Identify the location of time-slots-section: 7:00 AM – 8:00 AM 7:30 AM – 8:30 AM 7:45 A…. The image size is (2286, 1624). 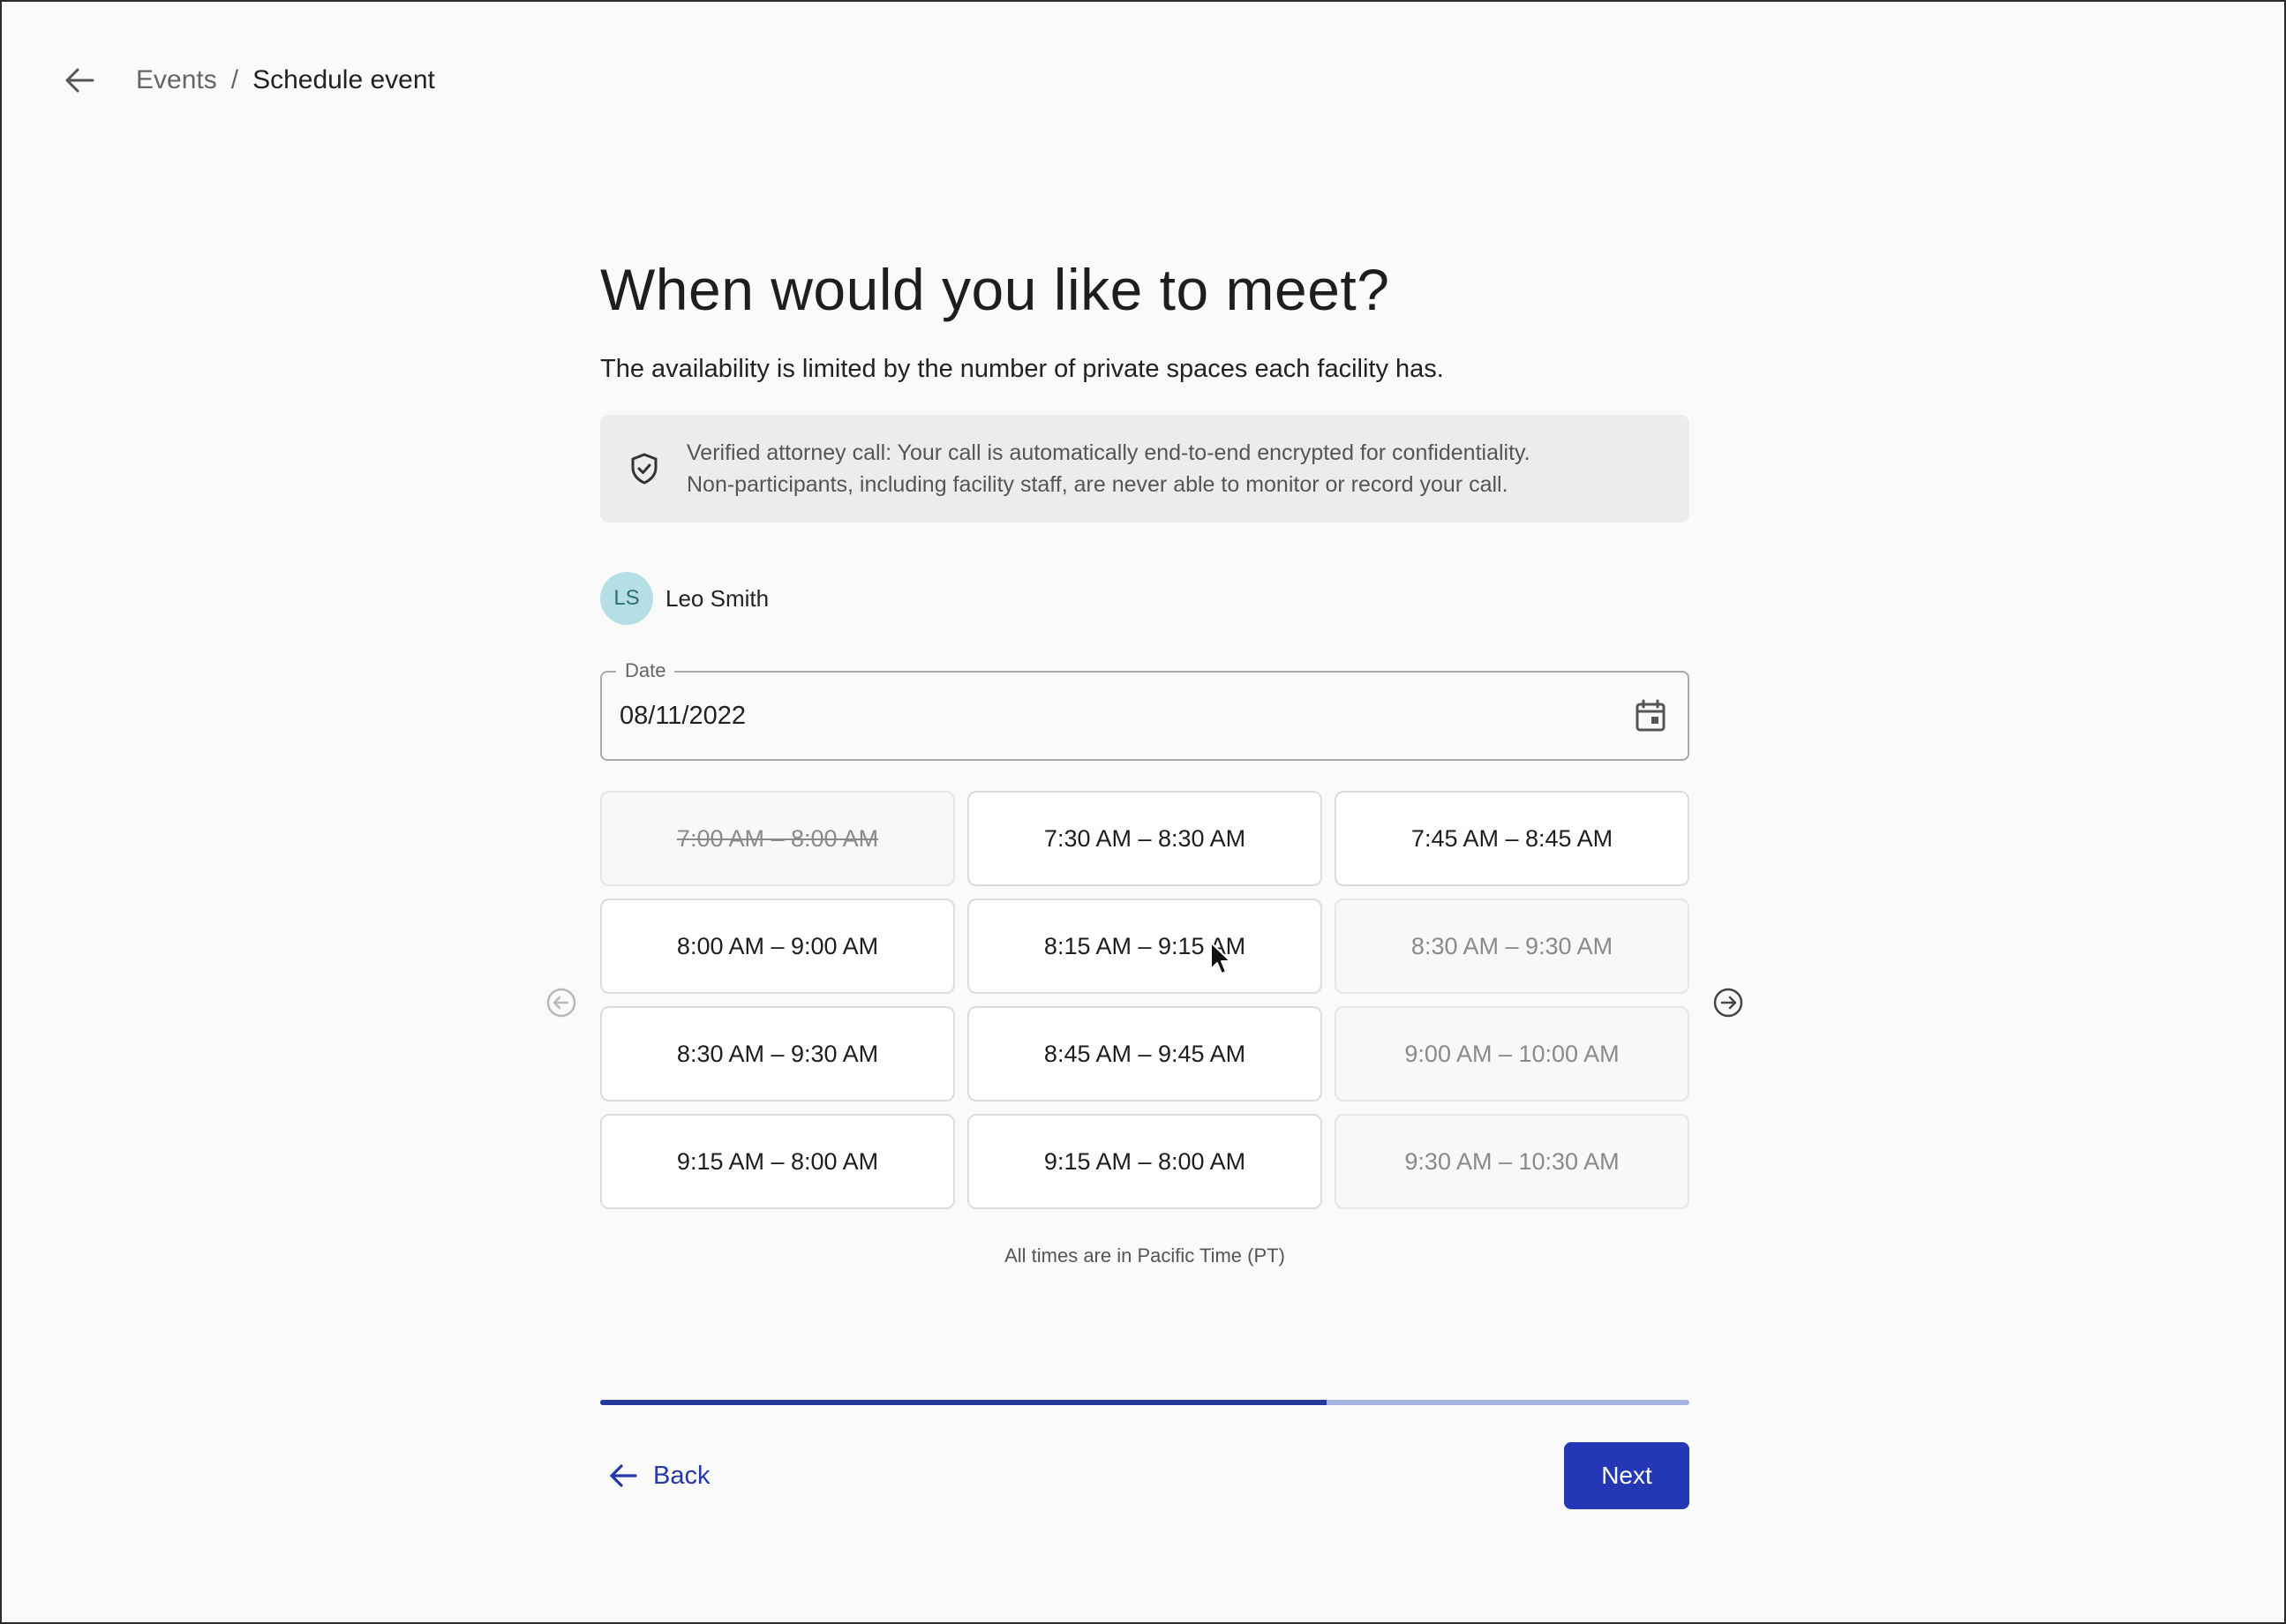
(1144, 1000).